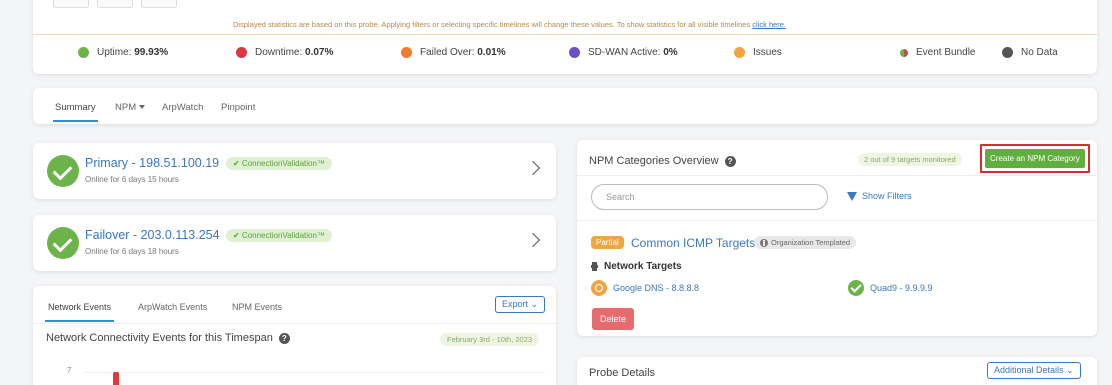 The image size is (1112, 385). Describe the element at coordinates (623, 52) in the screenshot. I see `legend-sdwan: SD-WAN Active: 0%` at that location.